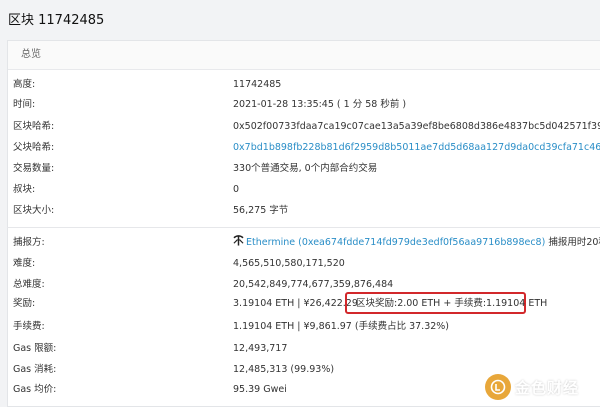 The width and height of the screenshot is (600, 407). Describe the element at coordinates (574, 242) in the screenshot. I see `miner-time: 捕报用时20秒` at that location.